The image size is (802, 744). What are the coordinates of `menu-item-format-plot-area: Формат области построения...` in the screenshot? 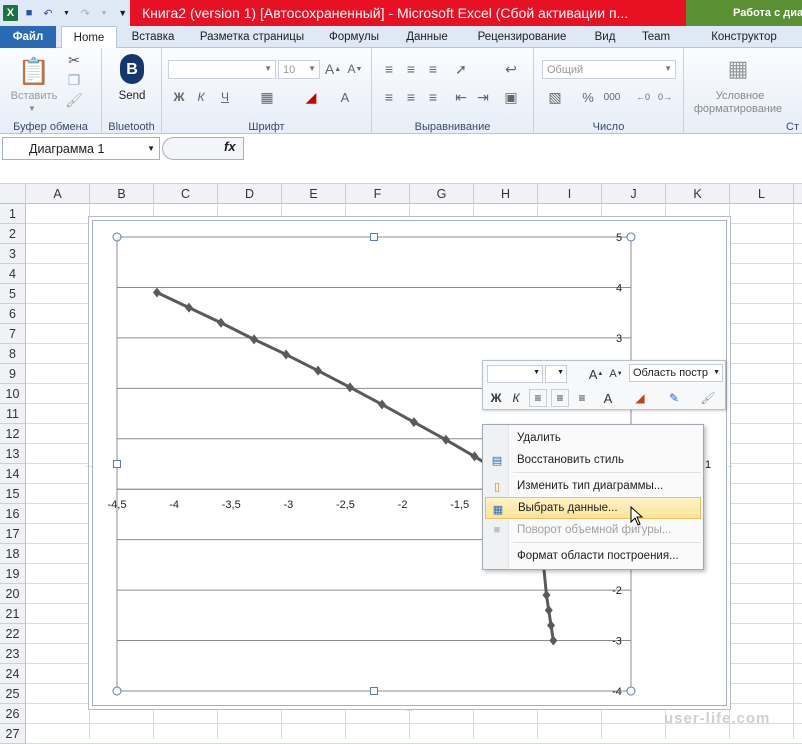 It's located at (593, 556).